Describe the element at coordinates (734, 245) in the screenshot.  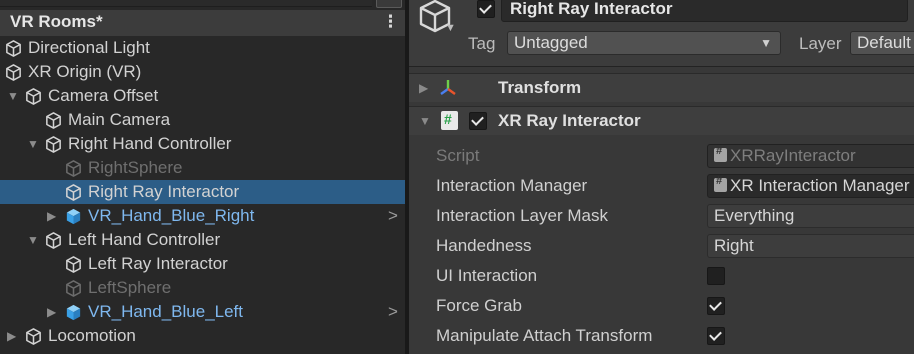
I see `property-value: Right` at that location.